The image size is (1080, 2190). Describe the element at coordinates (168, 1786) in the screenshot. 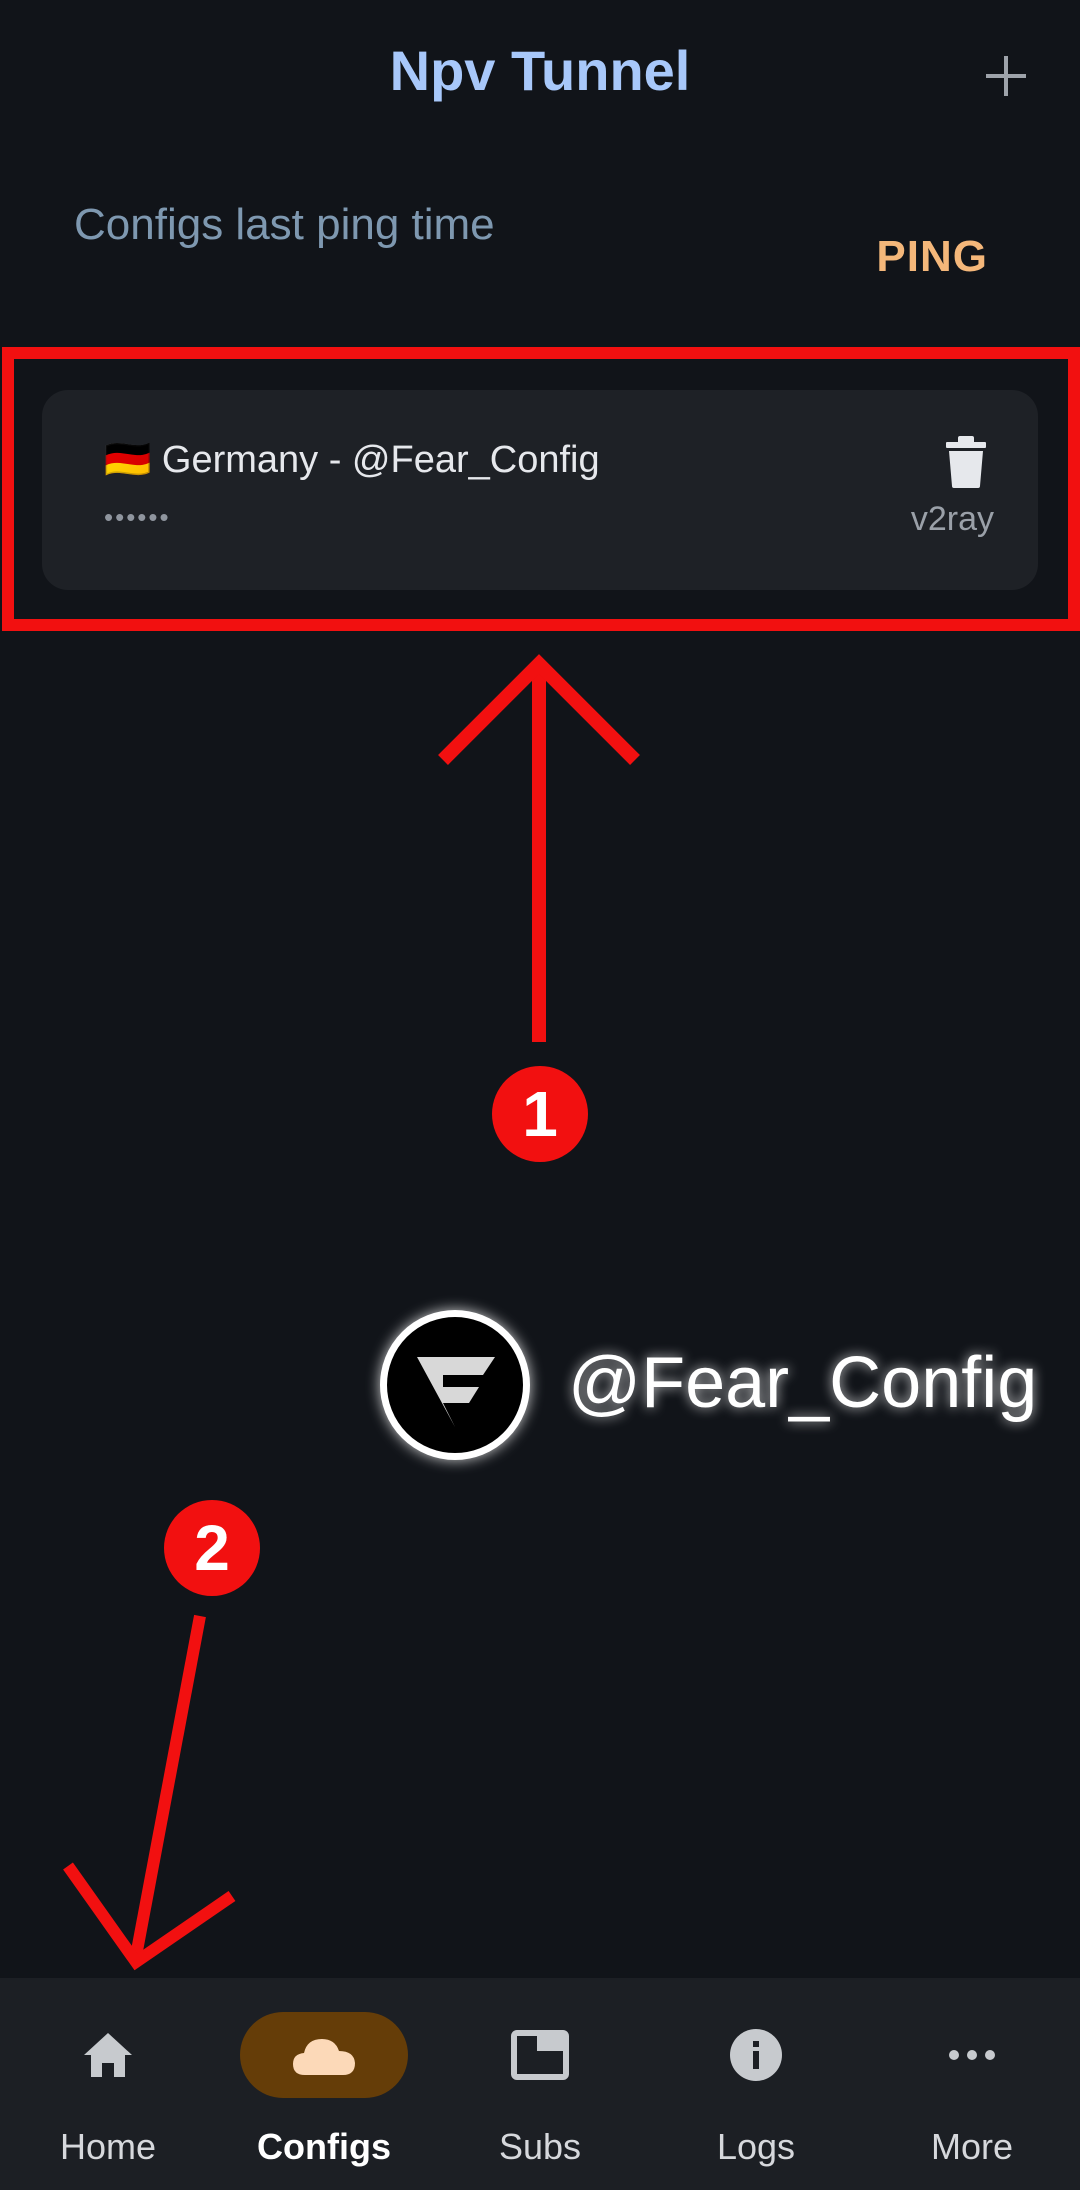

I see `arrow-2-shaft` at that location.